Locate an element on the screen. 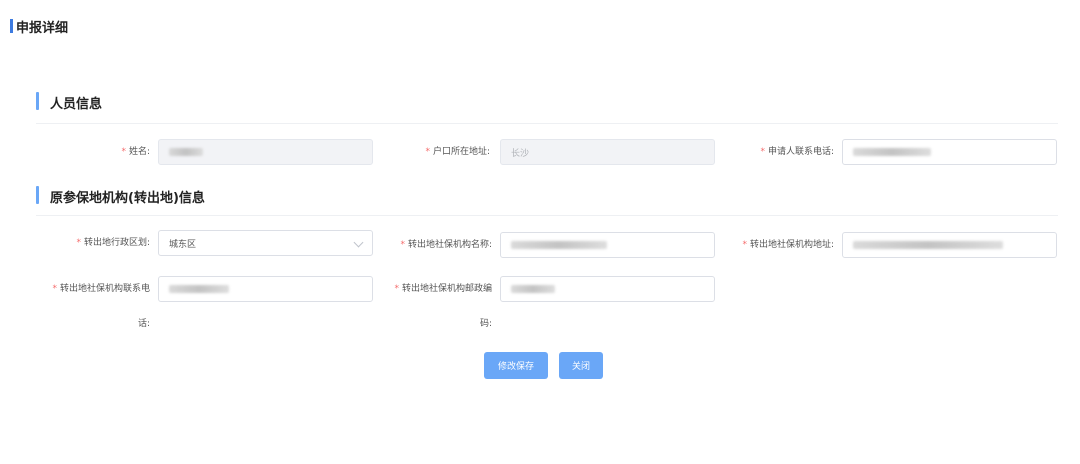 The height and width of the screenshot is (464, 1080). section-title-origin: 原参保地机构(转出地)信息 is located at coordinates (120, 196).